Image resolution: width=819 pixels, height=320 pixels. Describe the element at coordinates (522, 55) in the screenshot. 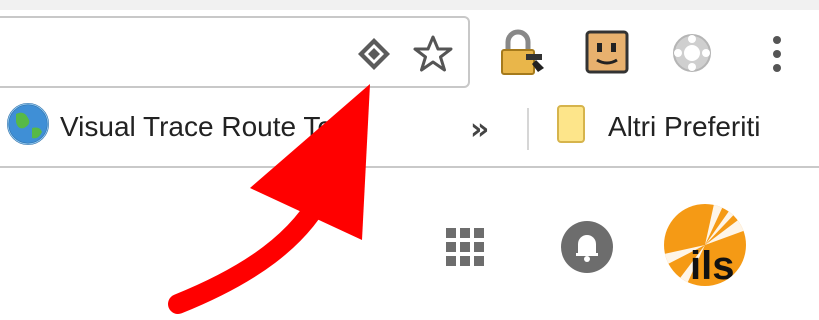

I see `lock-key-icon` at that location.